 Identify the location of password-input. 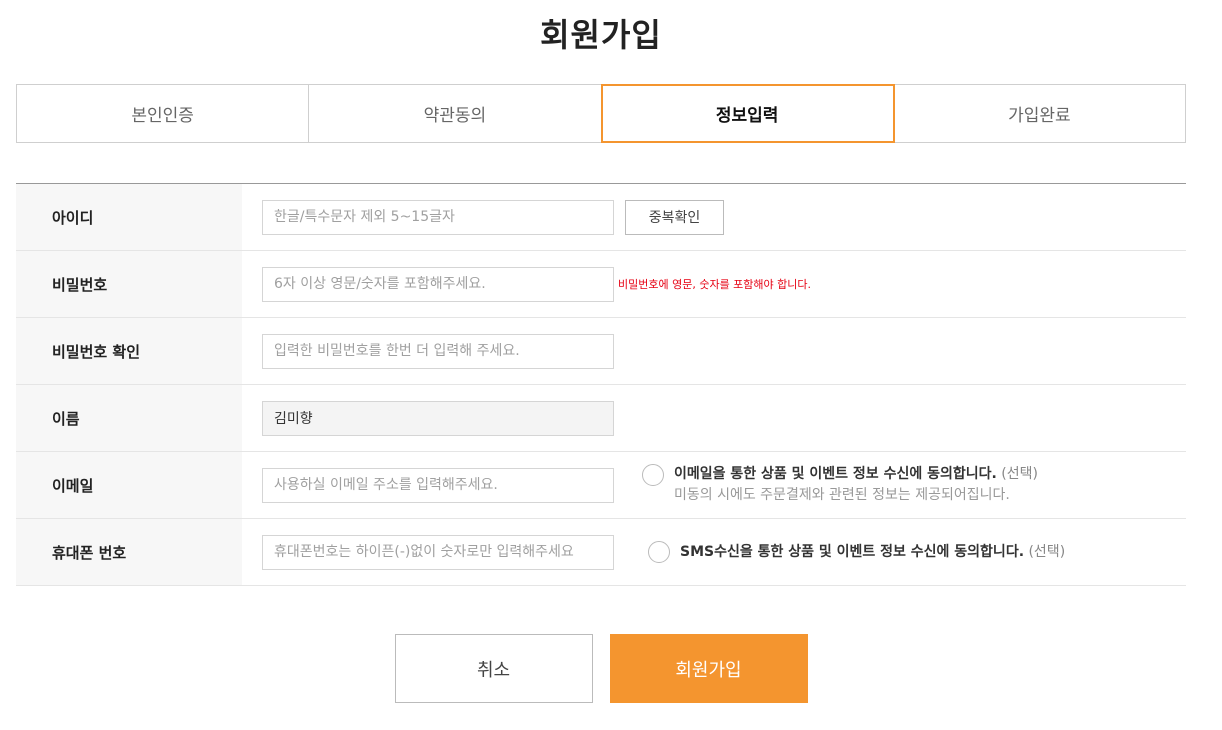
(438, 284).